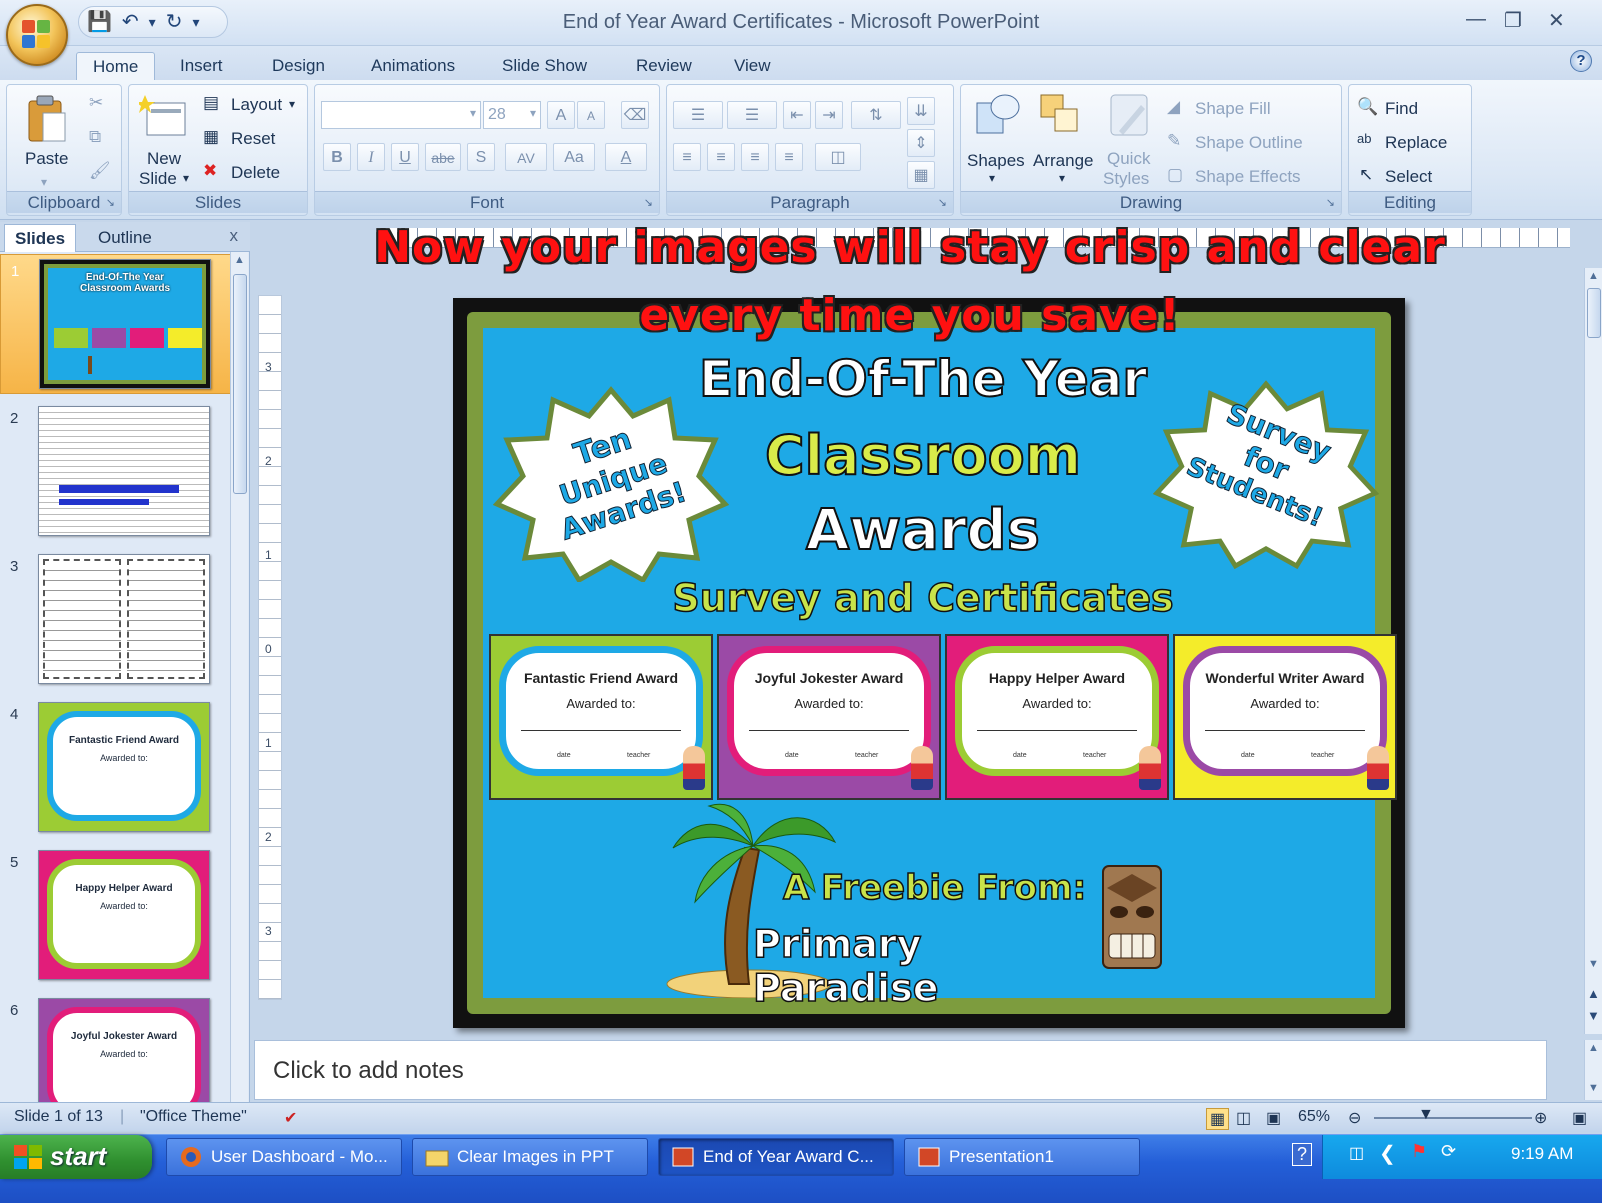 This screenshot has height=1203, width=1602. What do you see at coordinates (164, 159) in the screenshot?
I see `new-slide-label: New` at bounding box center [164, 159].